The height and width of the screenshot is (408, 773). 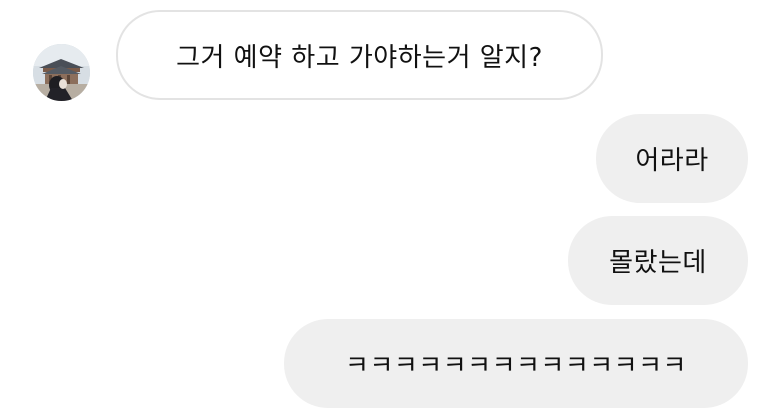 I want to click on profile-photo-icon, so click(x=61, y=72).